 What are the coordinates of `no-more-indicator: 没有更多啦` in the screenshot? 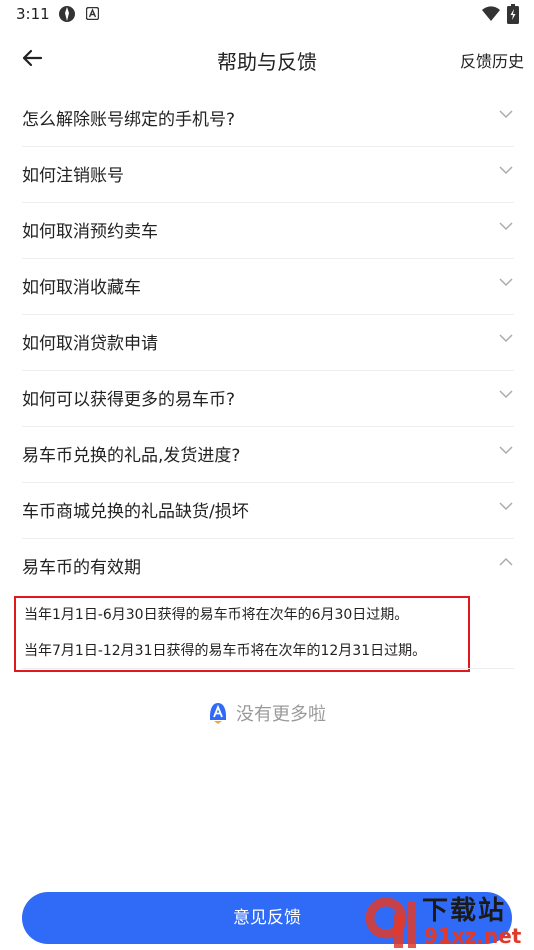 It's located at (267, 713).